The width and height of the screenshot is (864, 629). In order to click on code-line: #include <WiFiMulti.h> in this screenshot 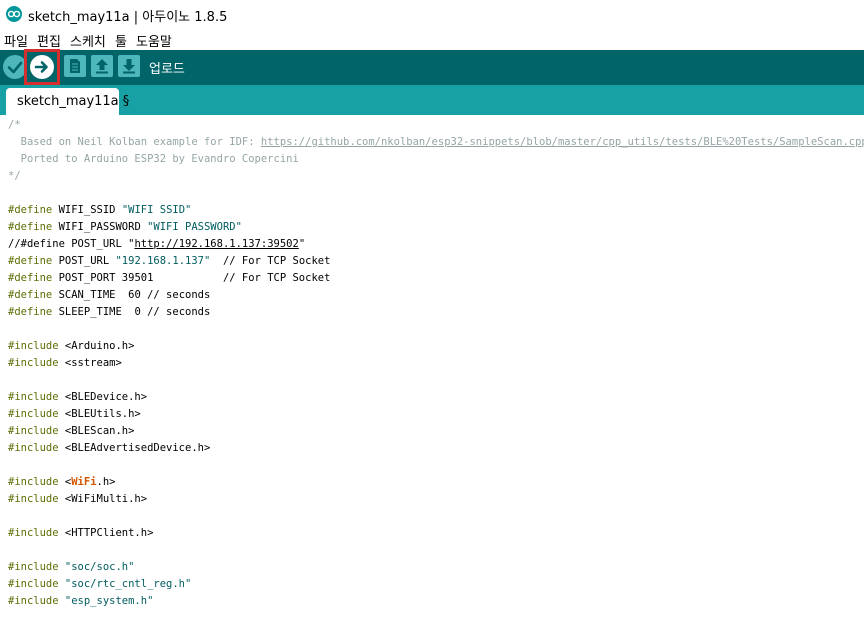, I will do `click(78, 499)`.